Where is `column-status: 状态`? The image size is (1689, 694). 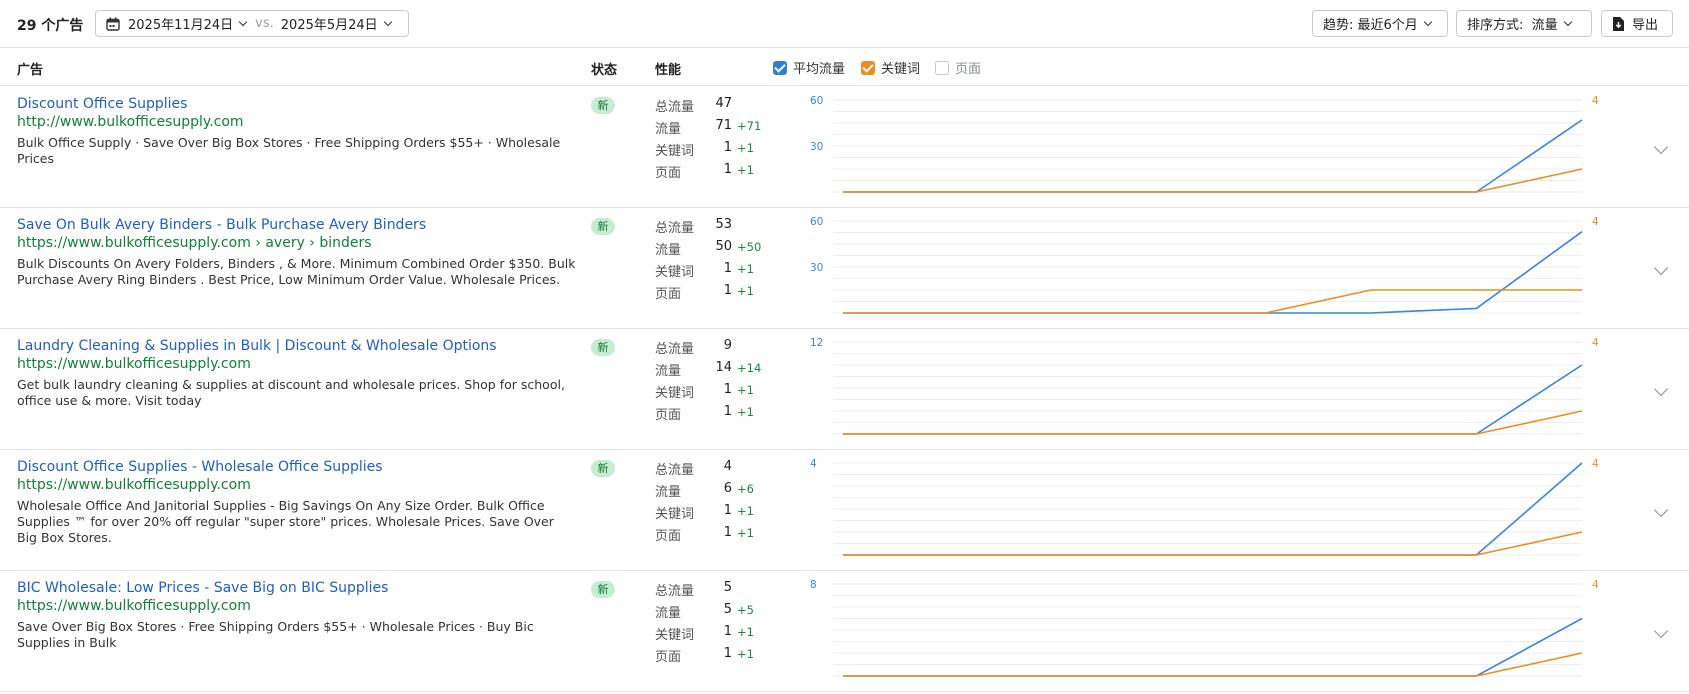 column-status: 状态 is located at coordinates (604, 70).